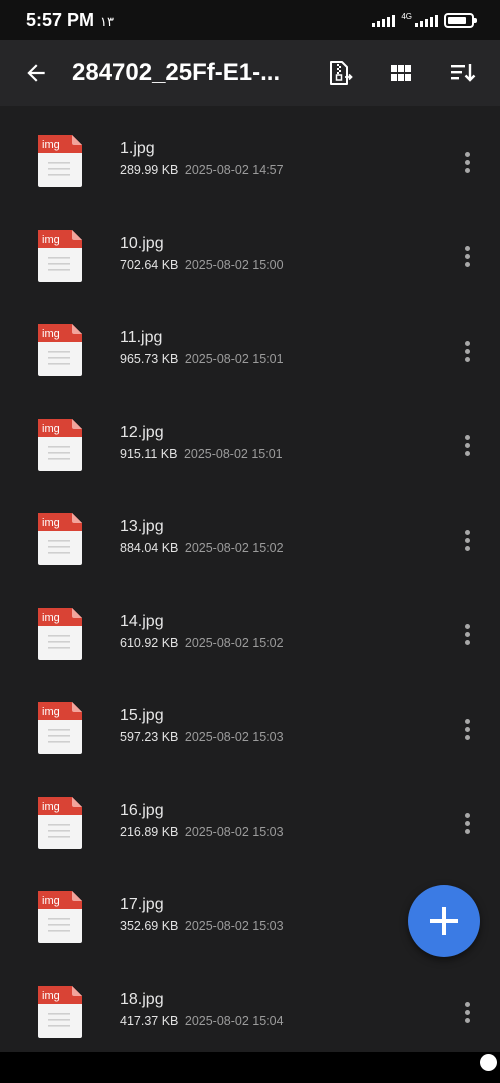 The width and height of the screenshot is (500, 1083). I want to click on file-row: img 12.jpg 915.11 KB 2025-08-02 15:01, so click(250, 437).